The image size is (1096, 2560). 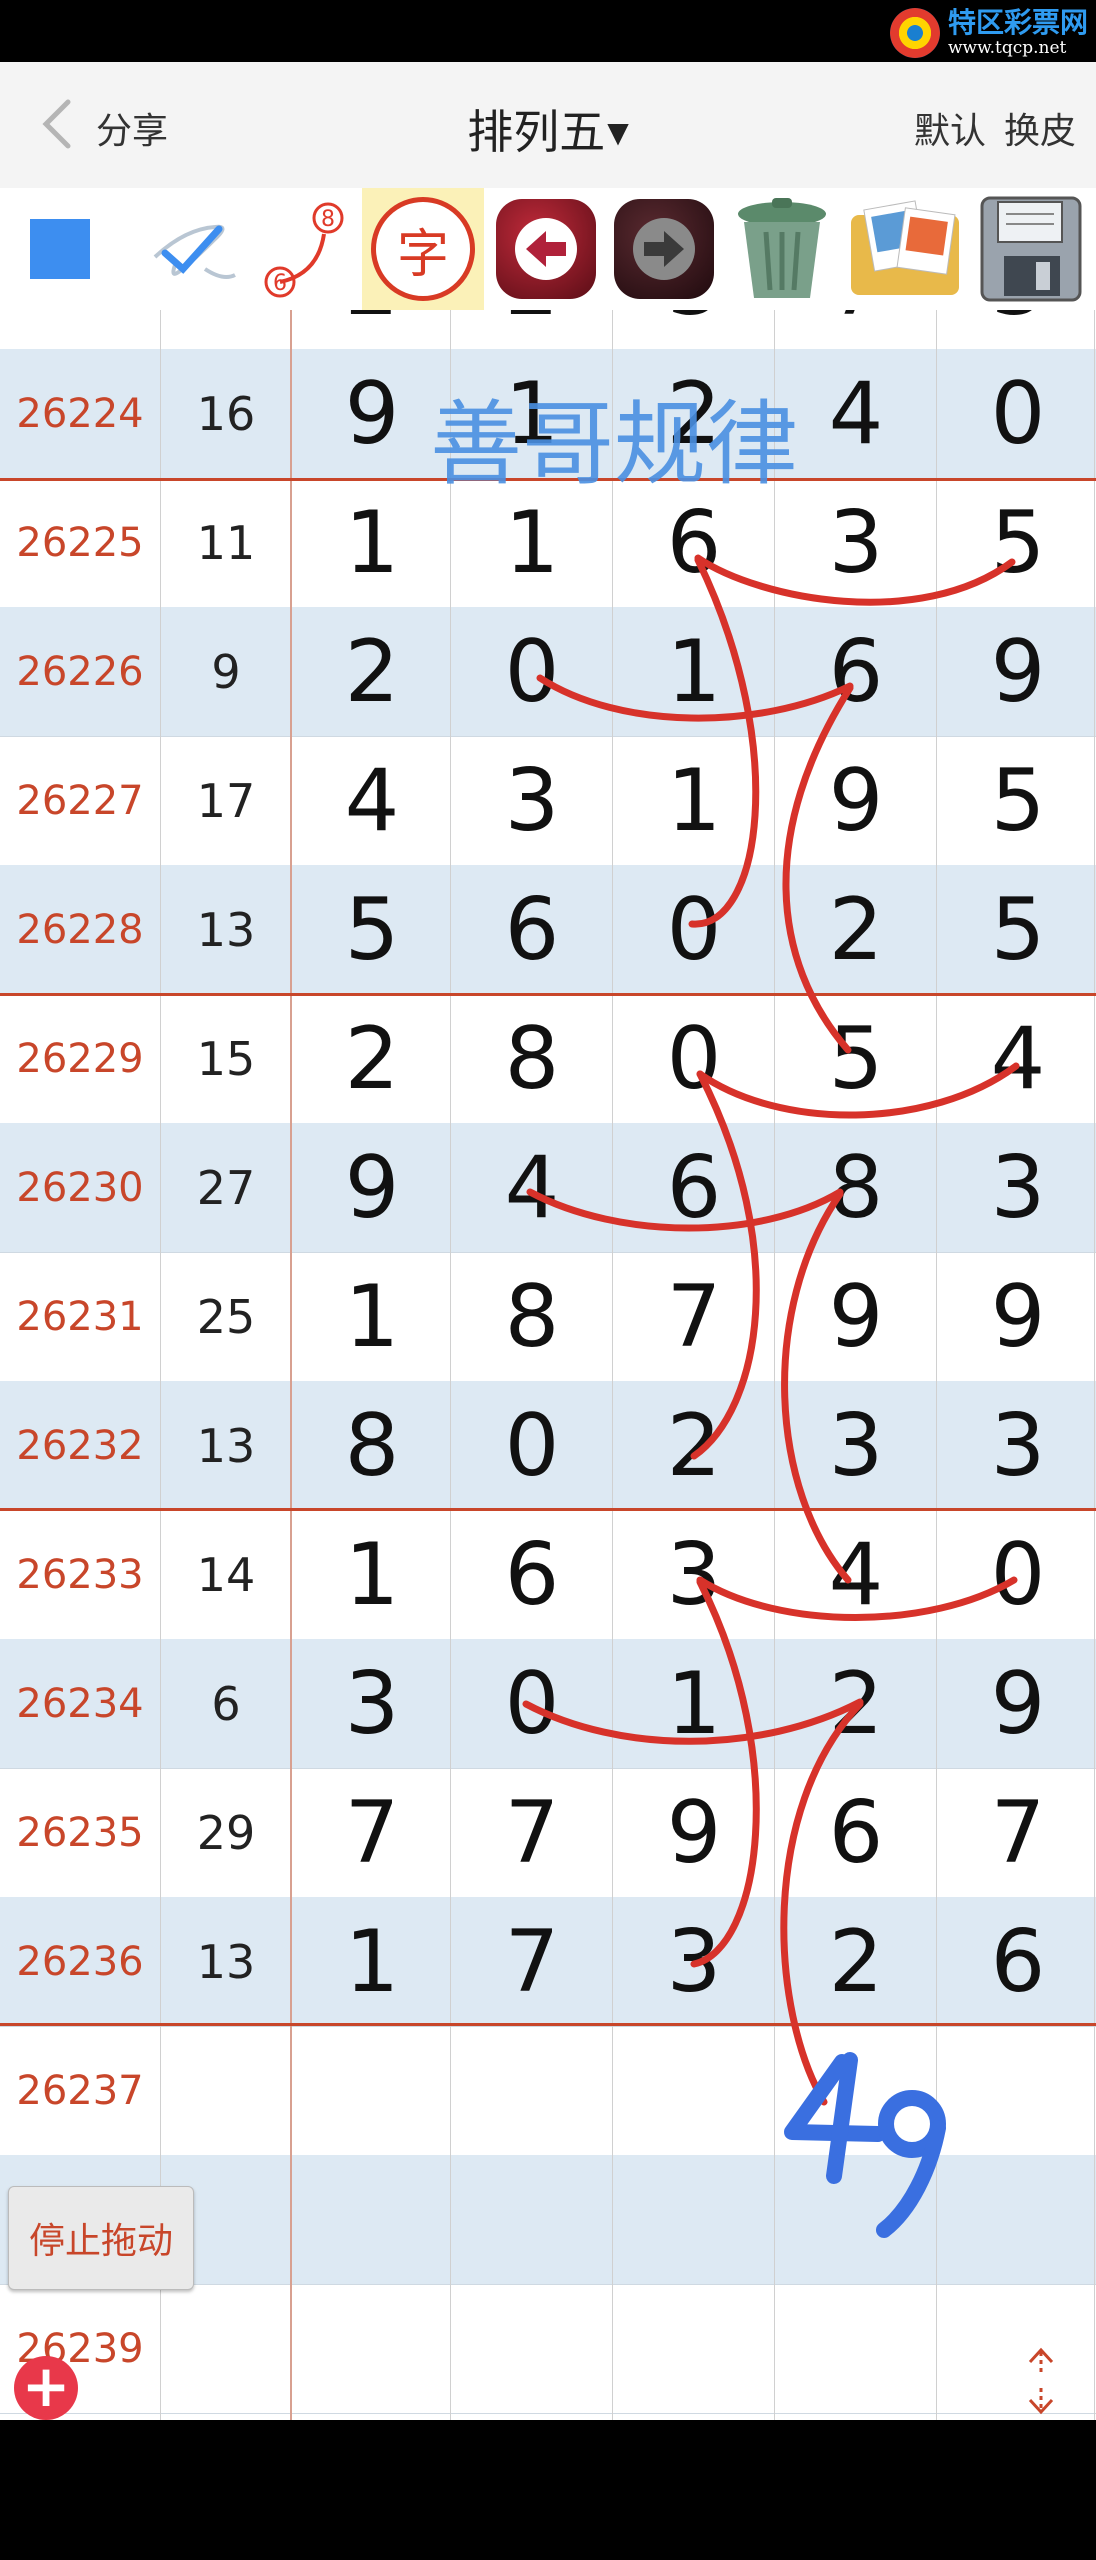 I want to click on trash-icon, so click(x=782, y=249).